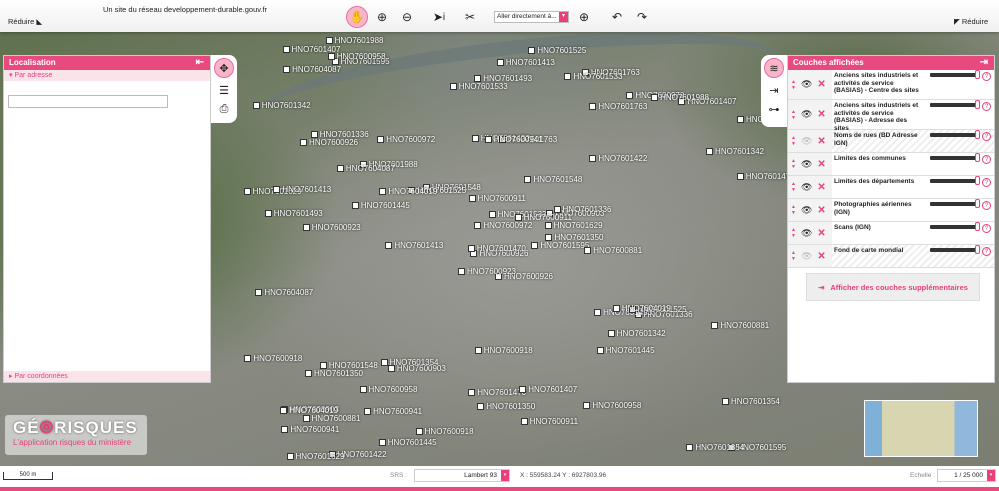 The height and width of the screenshot is (491, 999). Describe the element at coordinates (774, 109) in the screenshot. I see `tree-icon: ⊶` at that location.